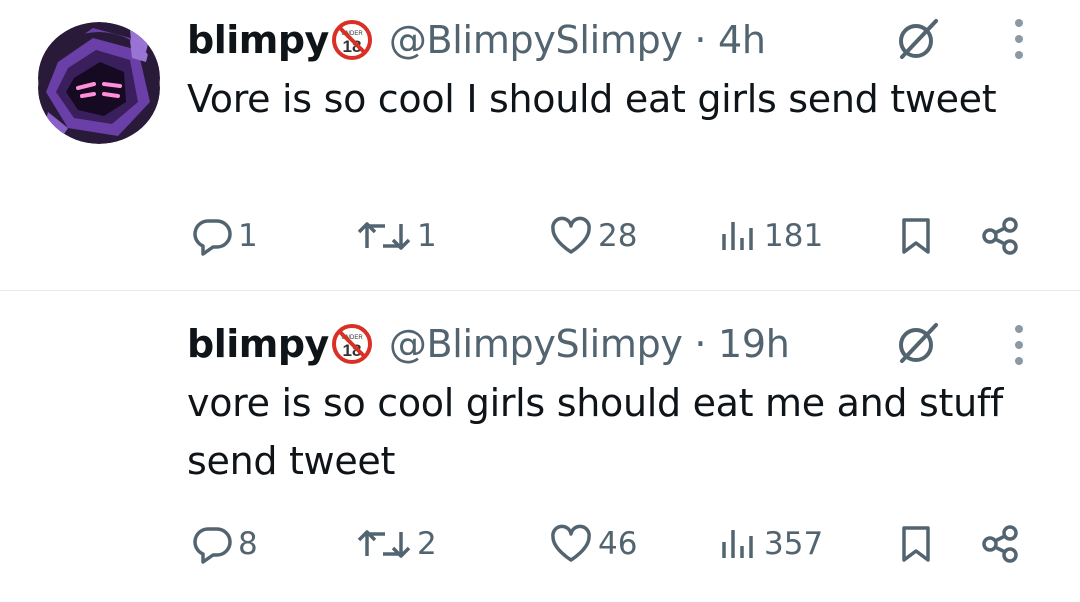  What do you see at coordinates (248, 544) in the screenshot?
I see `reply-count: 8` at bounding box center [248, 544].